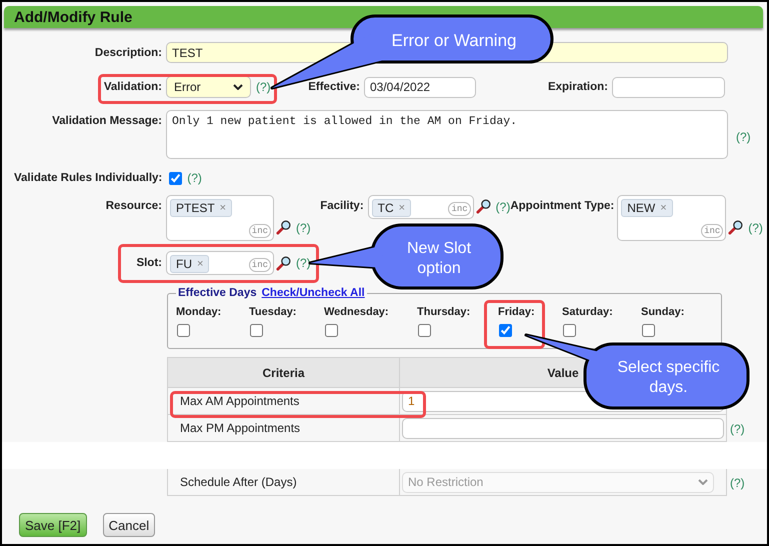 Image resolution: width=769 pixels, height=546 pixels. What do you see at coordinates (386, 208) in the screenshot?
I see `tag-label: TC` at bounding box center [386, 208].